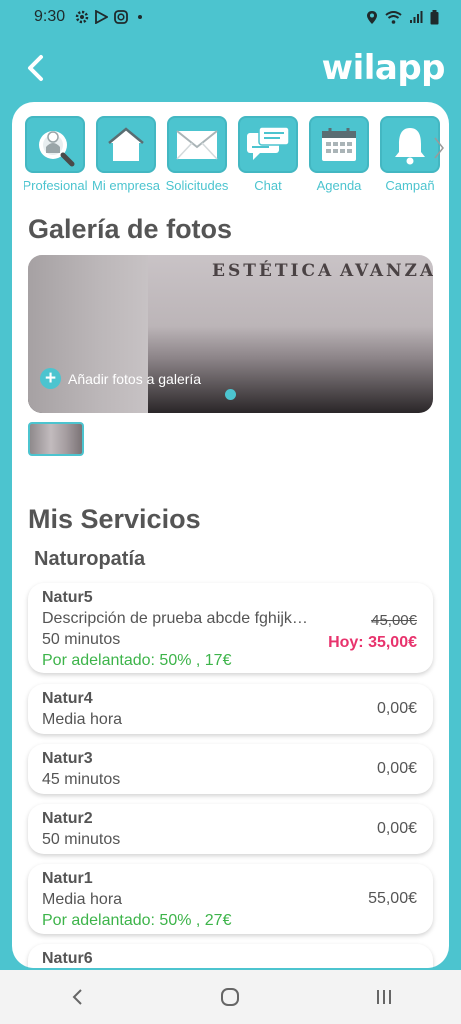 The width and height of the screenshot is (461, 1024). I want to click on service-today-price: Hoy: 35,00€, so click(372, 642).